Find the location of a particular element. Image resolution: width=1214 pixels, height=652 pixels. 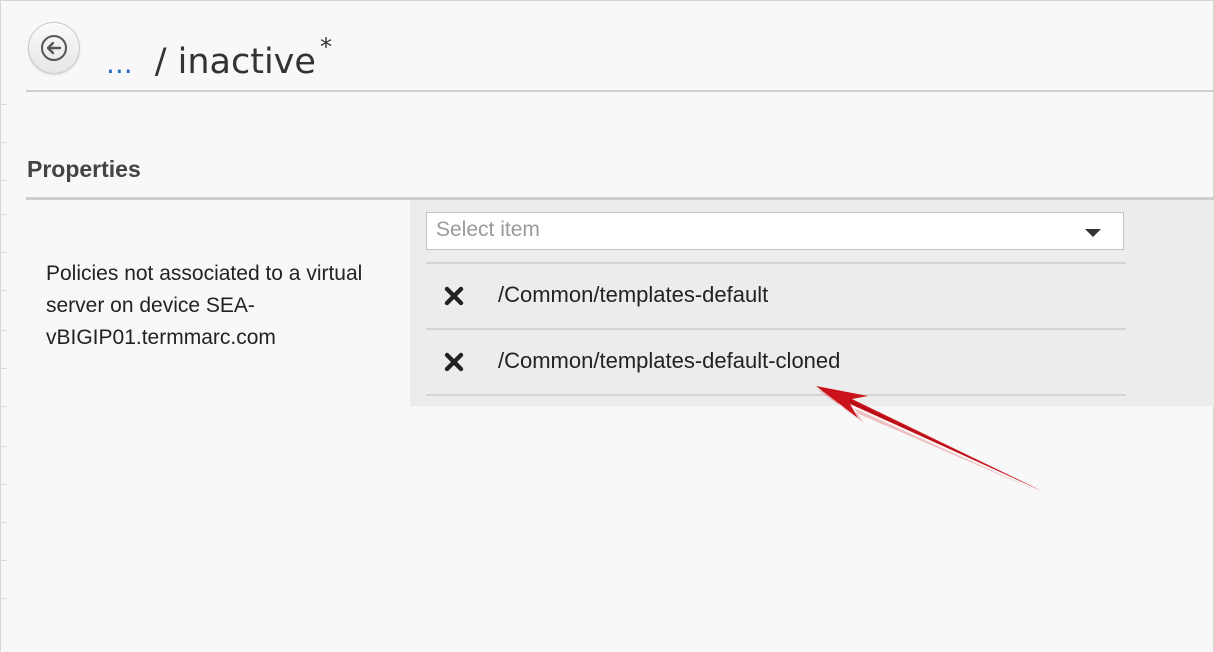

select-placeholder: Select item is located at coordinates (488, 229).